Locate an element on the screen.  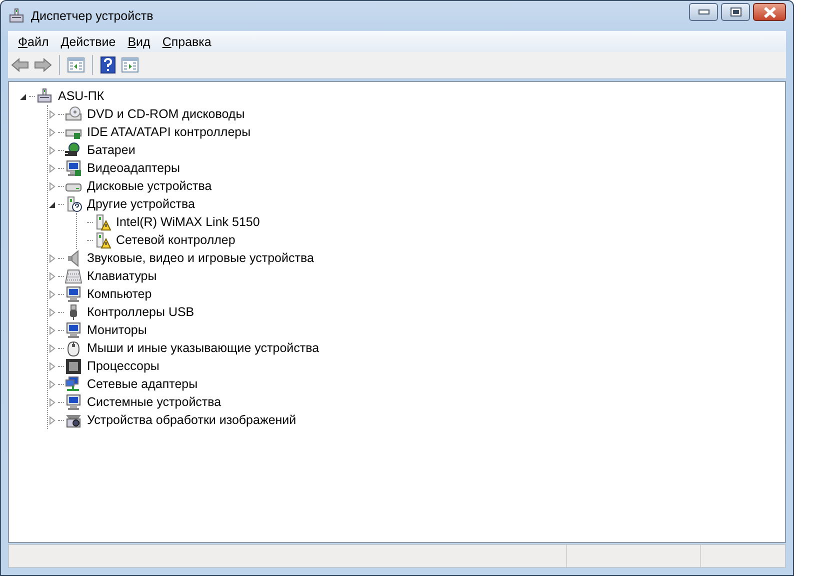
maximize-button is located at coordinates (735, 12).